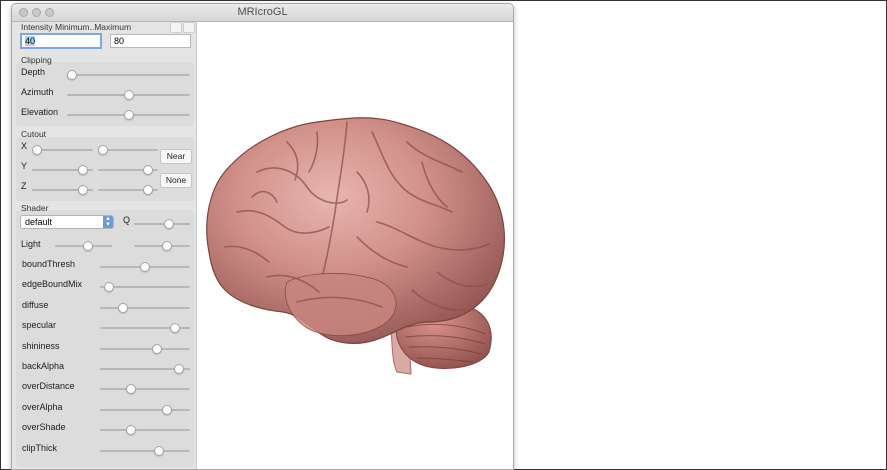 The height and width of the screenshot is (470, 887). Describe the element at coordinates (145, 307) in the screenshot. I see `shader-diffuse-slider` at that location.